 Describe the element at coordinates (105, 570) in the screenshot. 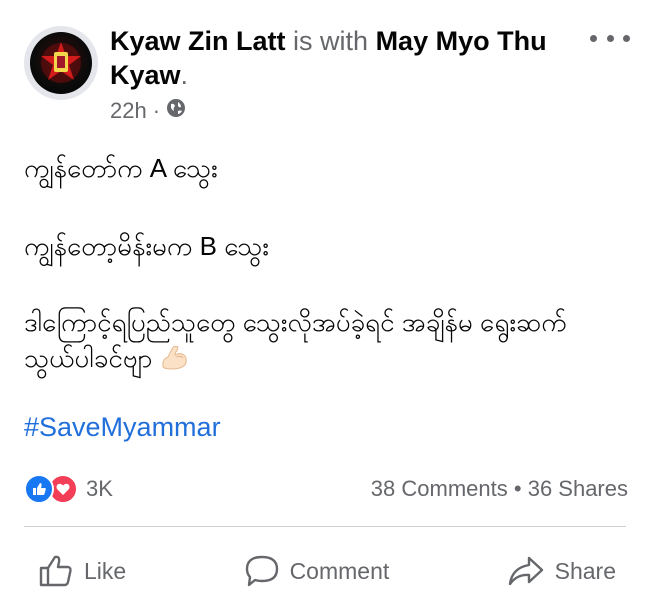

I see `like-label: Like` at that location.